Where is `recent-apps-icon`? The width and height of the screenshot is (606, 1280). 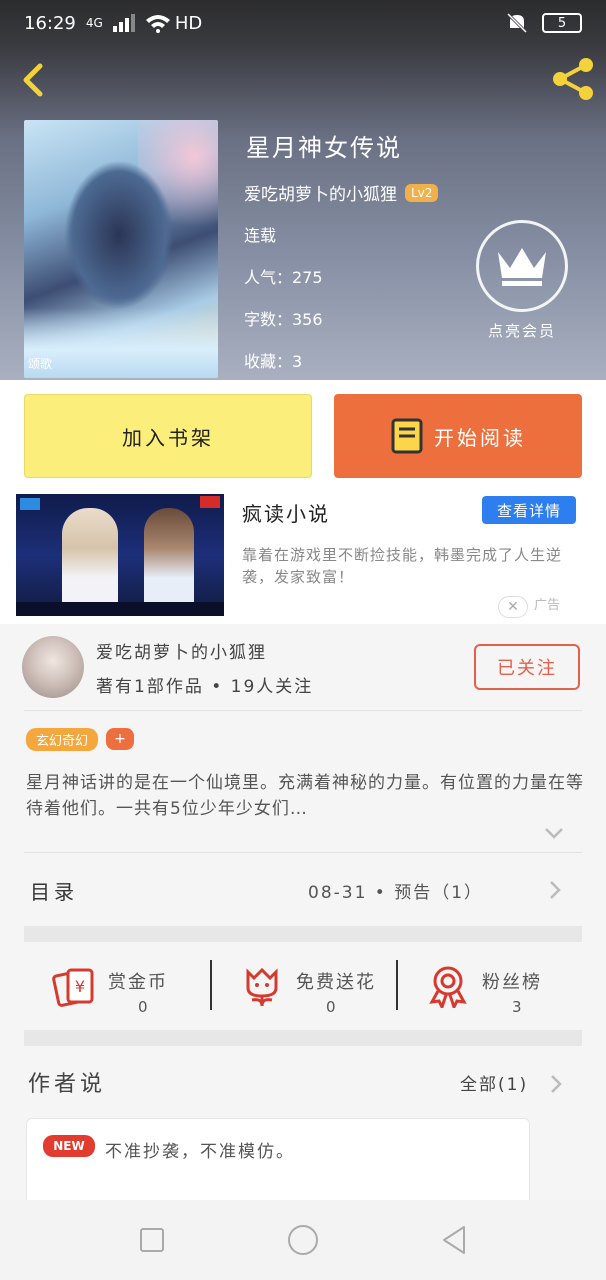
recent-apps-icon is located at coordinates (152, 1240).